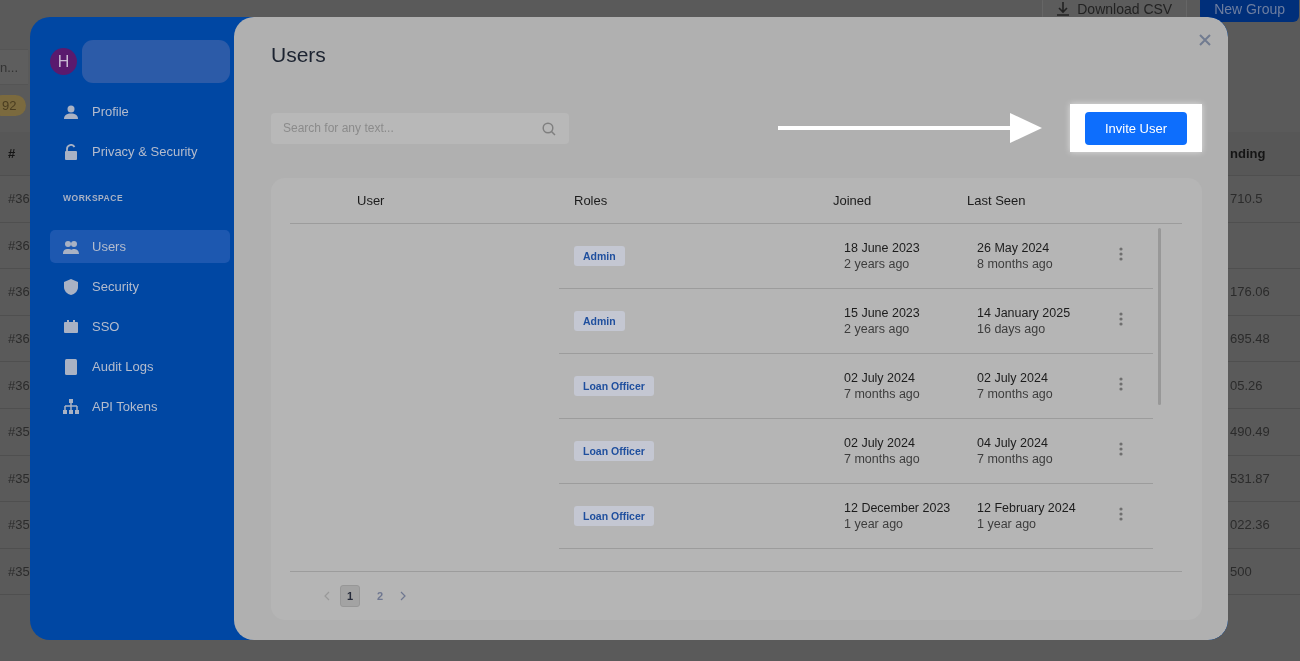 Image resolution: width=1300 pixels, height=661 pixels. What do you see at coordinates (1063, 8) in the screenshot?
I see `download-icon` at bounding box center [1063, 8].